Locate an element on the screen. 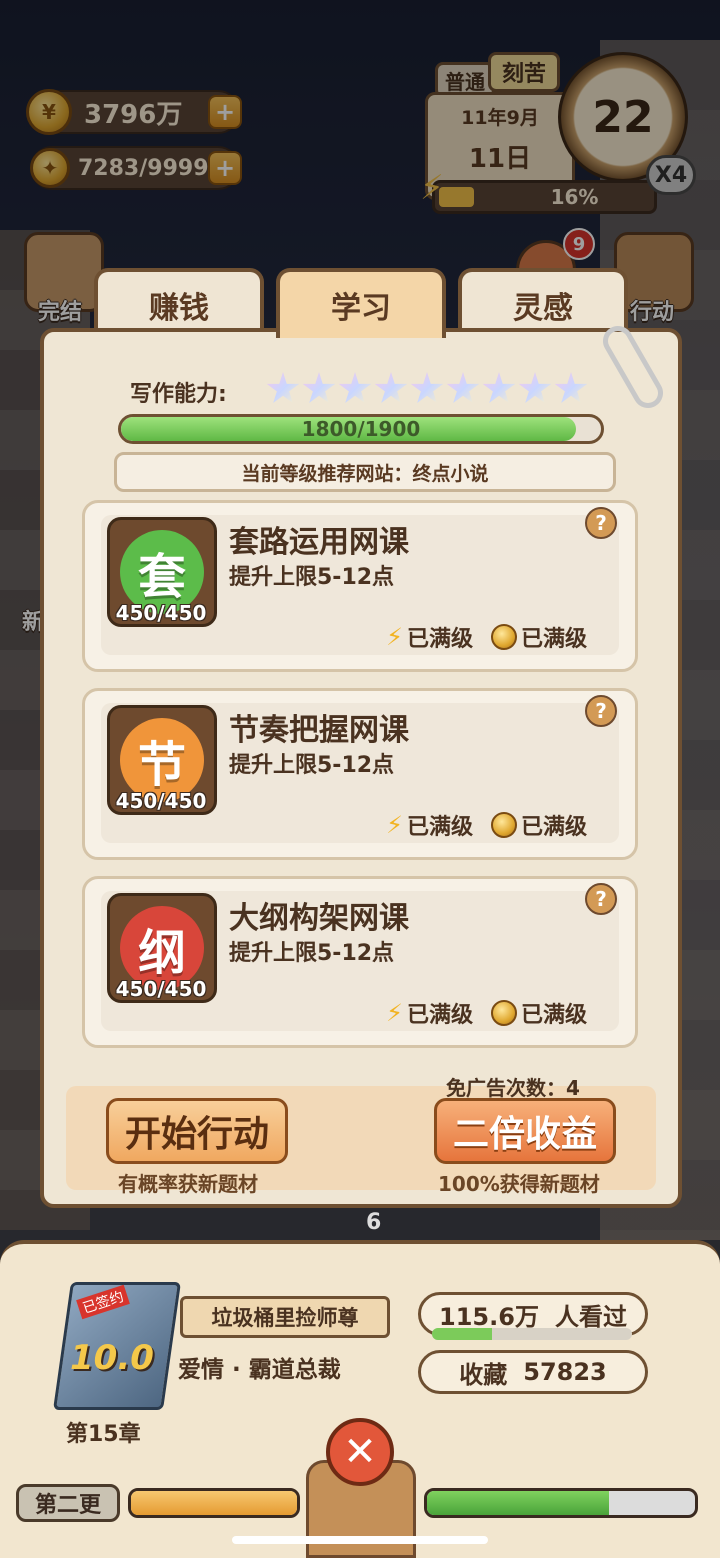  novel-score: 10.0 is located at coordinates (112, 1358).